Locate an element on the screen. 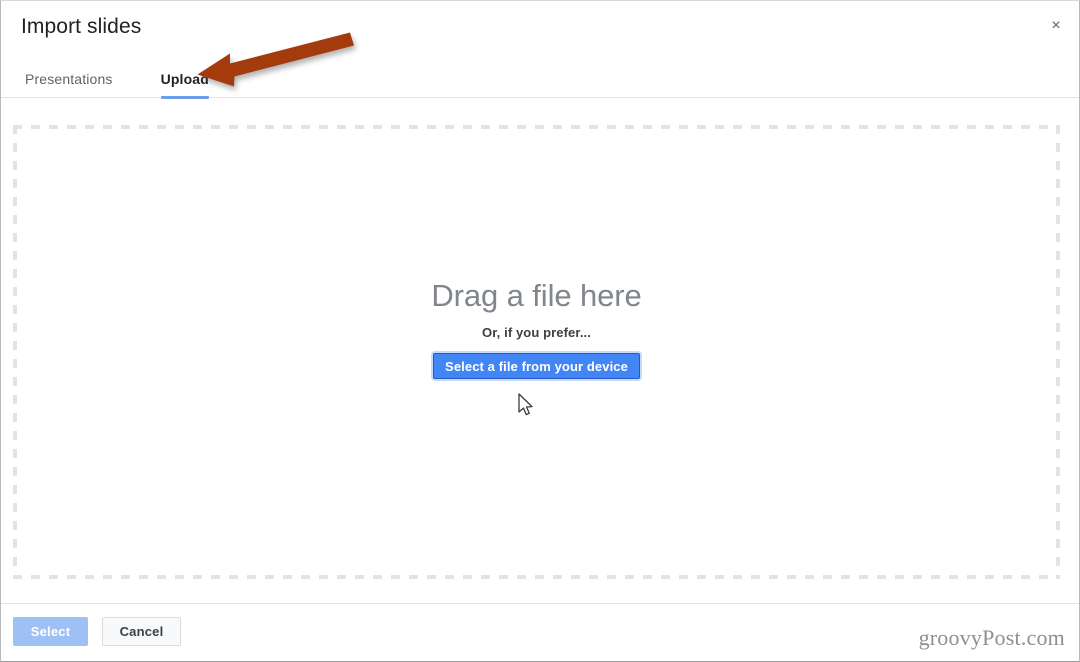 This screenshot has height=662, width=1080. select-file-row: Select a file from your device is located at coordinates (536, 366).